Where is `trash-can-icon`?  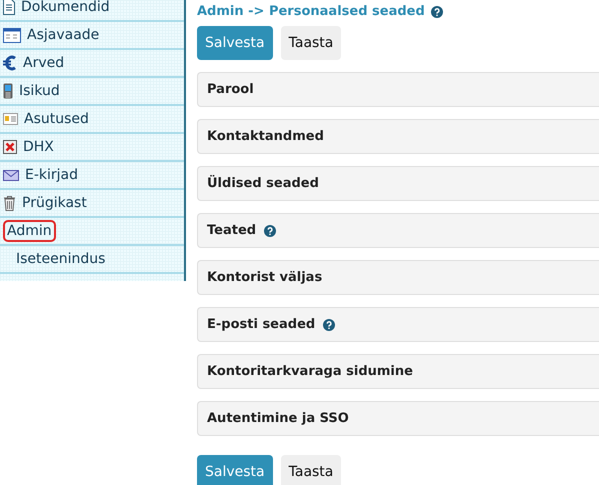
trash-can-icon is located at coordinates (9, 203).